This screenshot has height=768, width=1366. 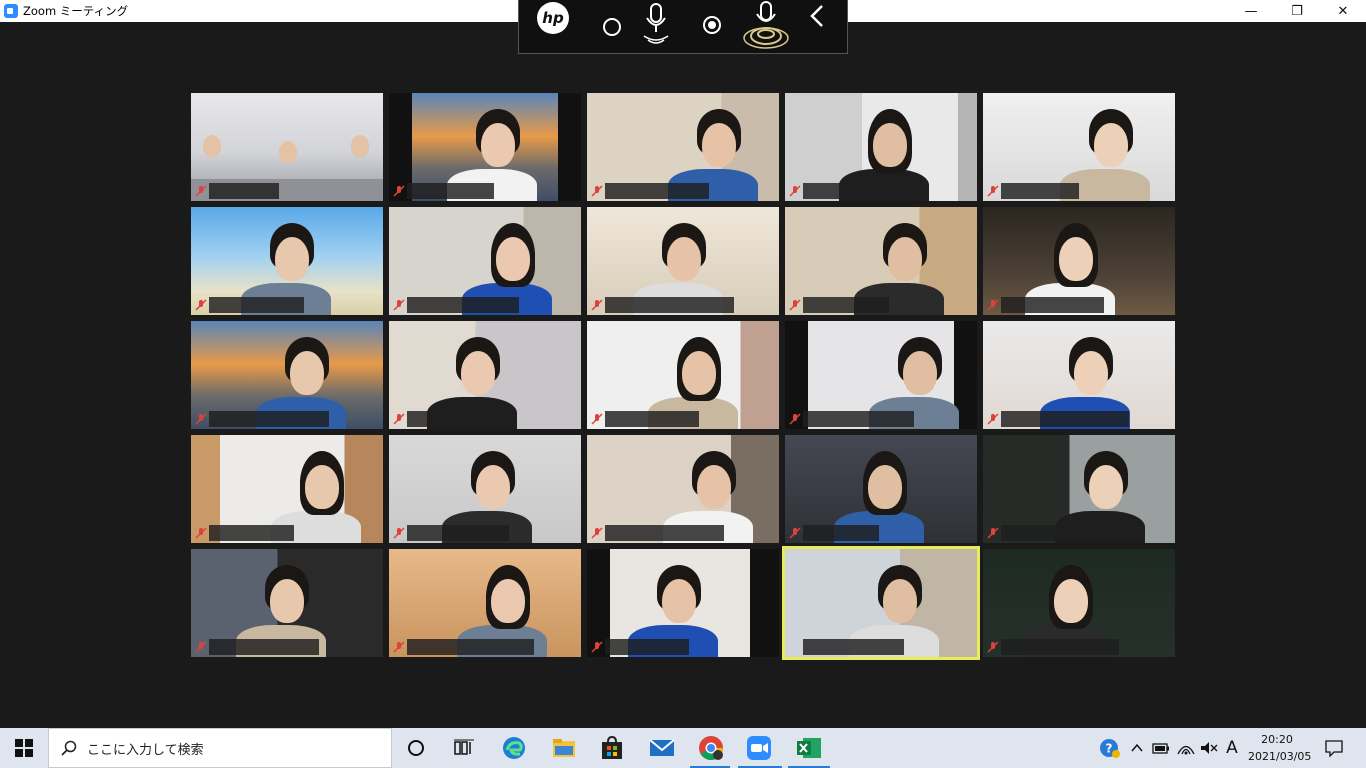 I want to click on chevron-up-icon, so click(x=1137, y=747).